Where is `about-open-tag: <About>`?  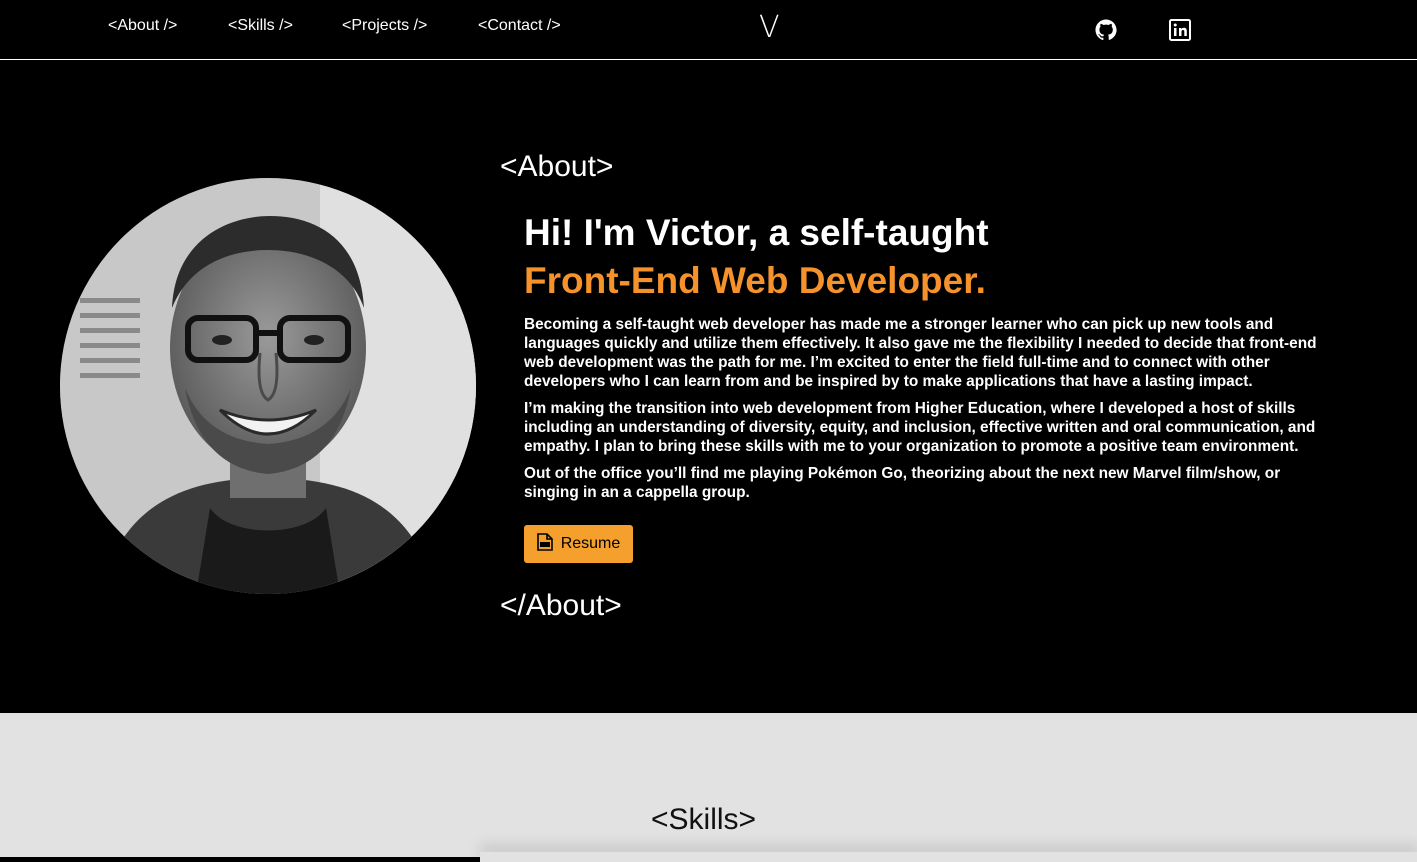
about-open-tag: <About> is located at coordinates (557, 166).